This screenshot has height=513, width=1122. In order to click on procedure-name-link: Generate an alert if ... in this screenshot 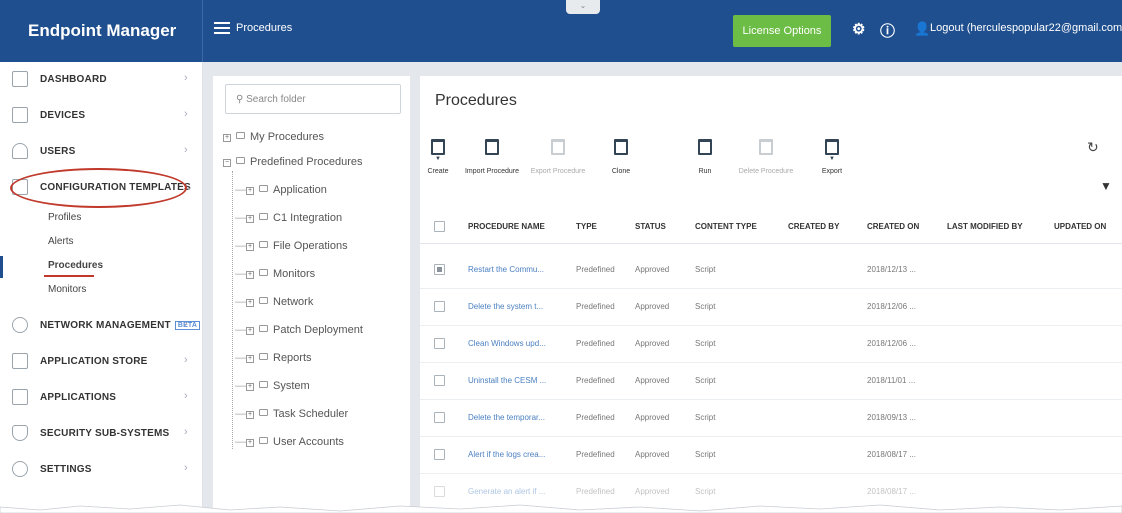, I will do `click(506, 491)`.